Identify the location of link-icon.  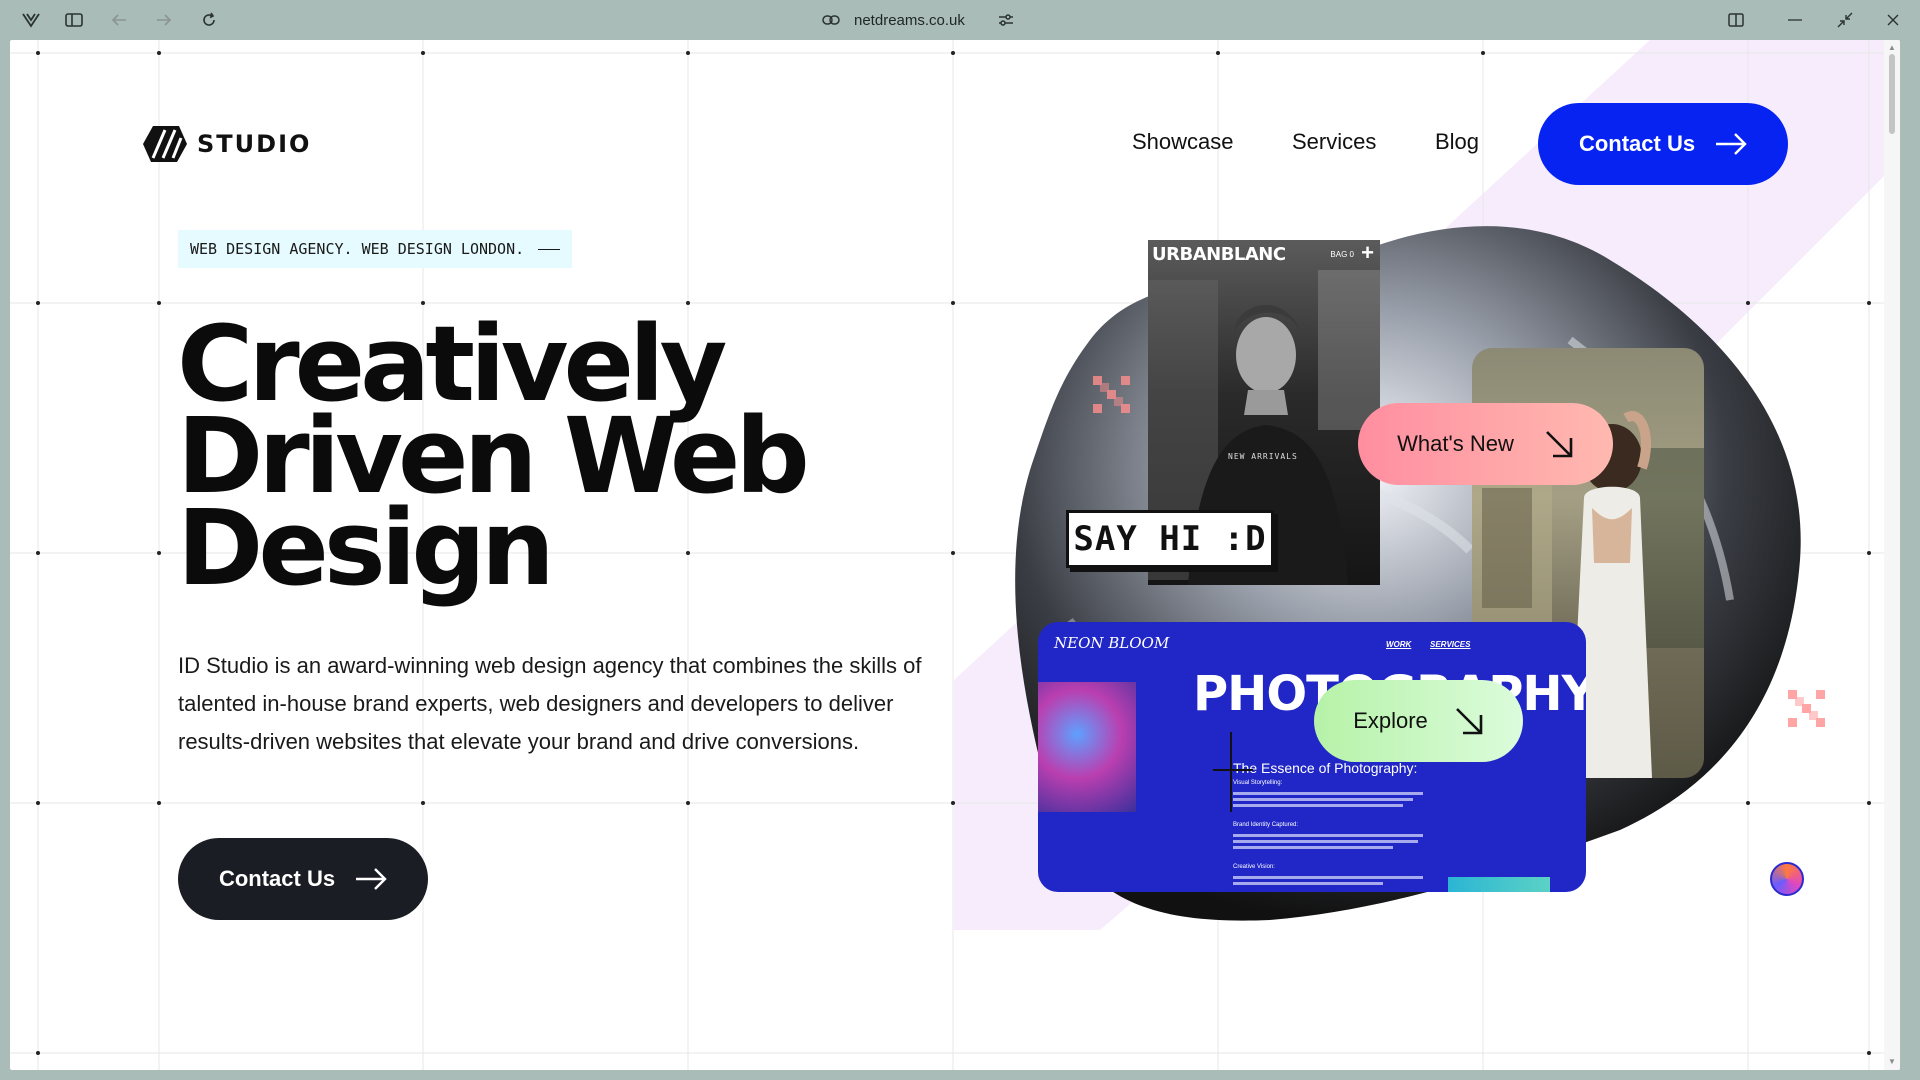
(831, 20).